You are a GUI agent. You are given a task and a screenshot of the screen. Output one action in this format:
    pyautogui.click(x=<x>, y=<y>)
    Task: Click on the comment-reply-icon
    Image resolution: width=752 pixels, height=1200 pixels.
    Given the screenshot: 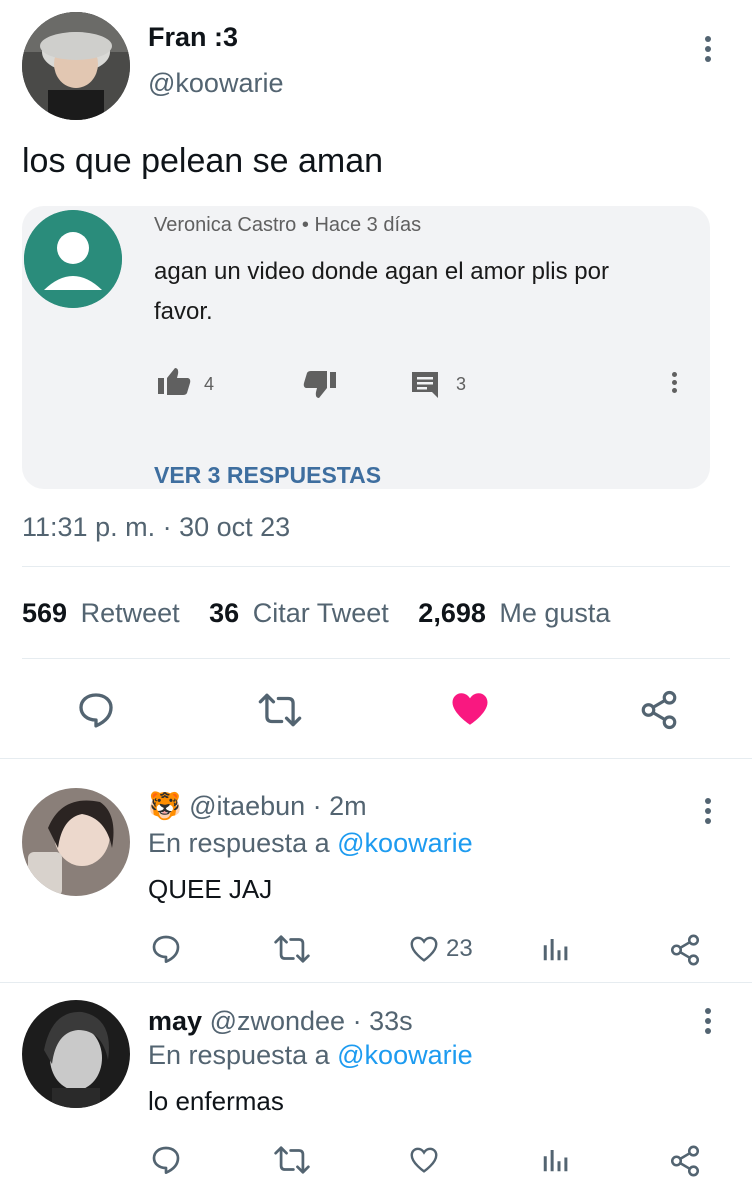 What is the action you would take?
    pyautogui.click(x=425, y=384)
    